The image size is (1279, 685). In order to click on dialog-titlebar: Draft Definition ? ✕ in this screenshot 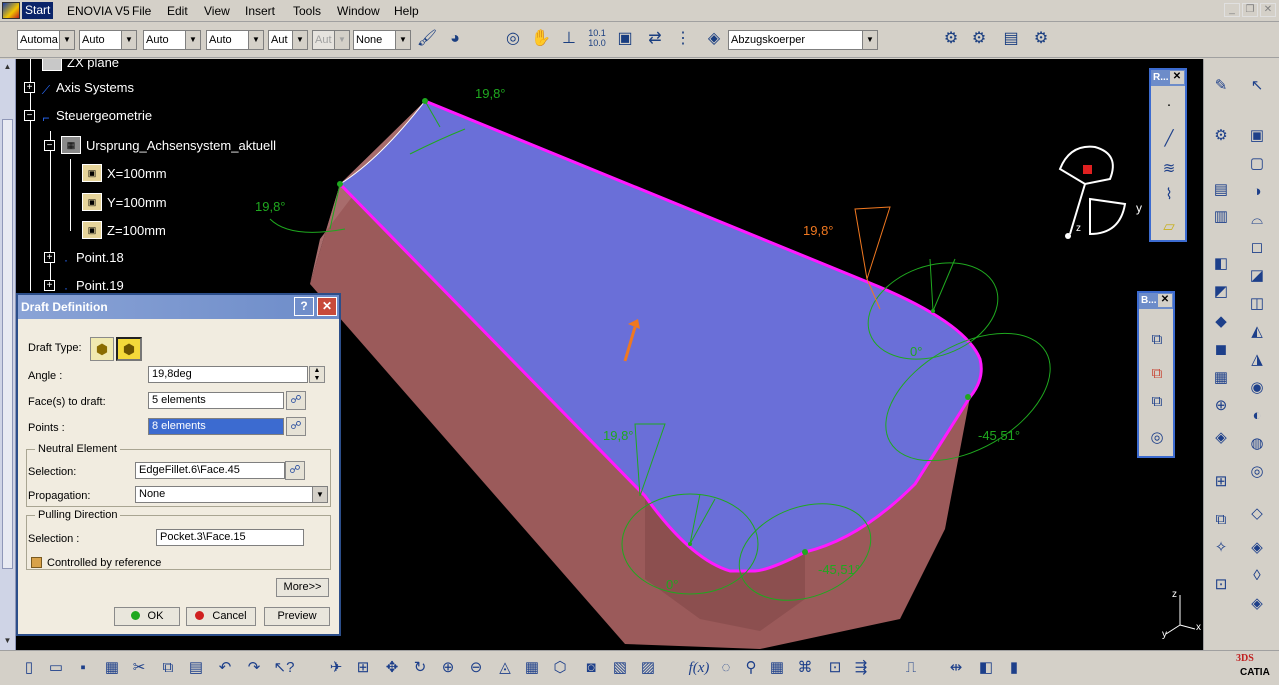, I will do `click(178, 307)`.